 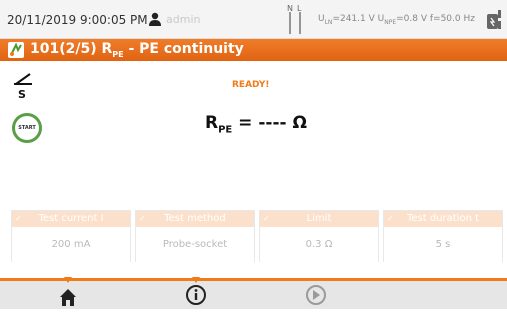 I want to click on param-label: Limit, so click(x=319, y=218).